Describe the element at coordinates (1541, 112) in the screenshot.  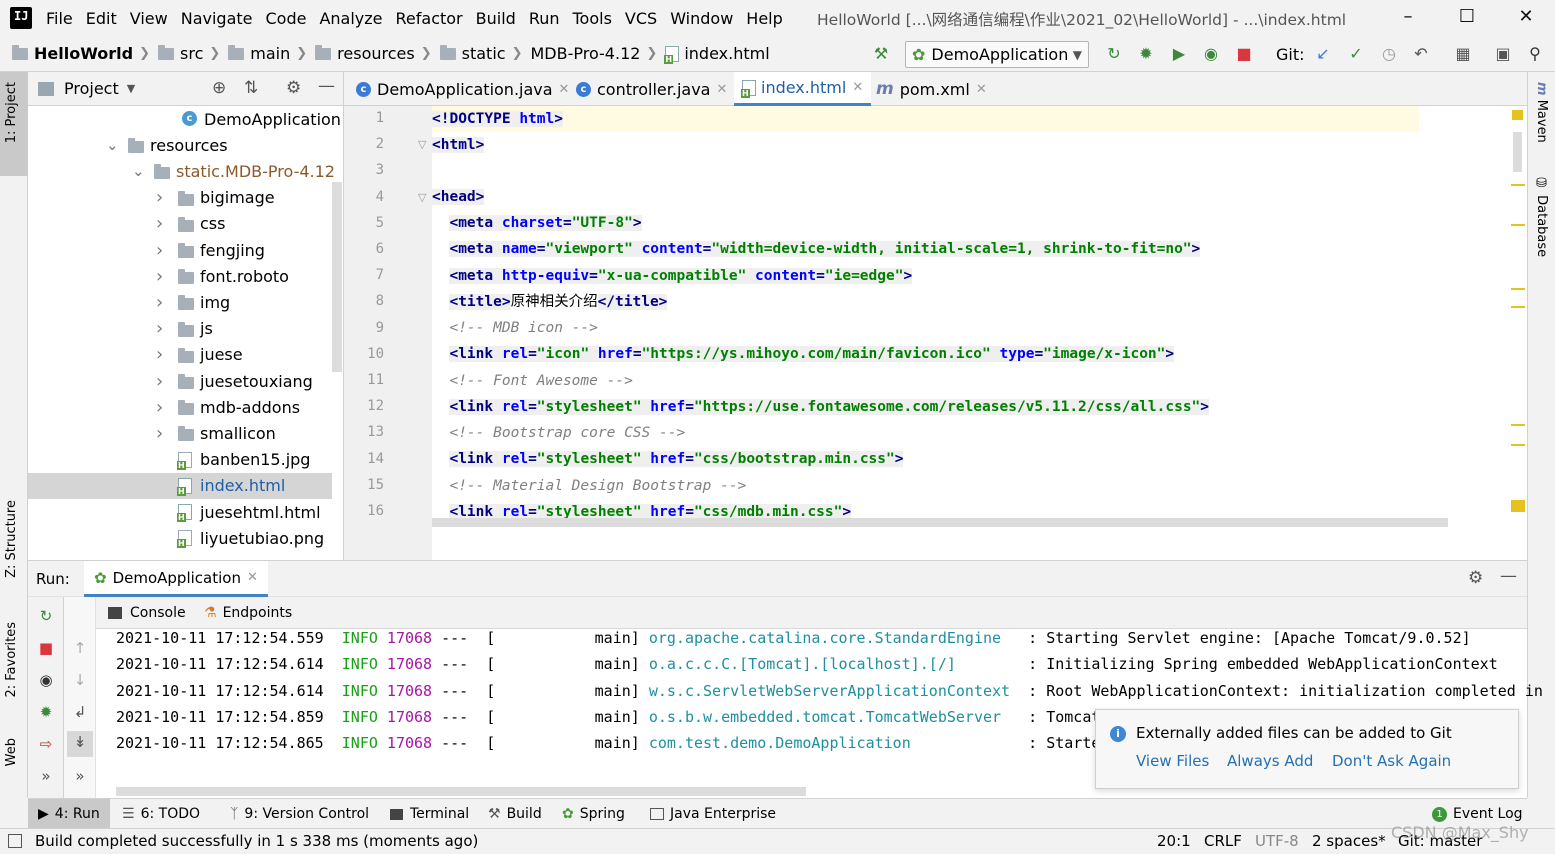
I see `tool-maven: m Maven` at that location.